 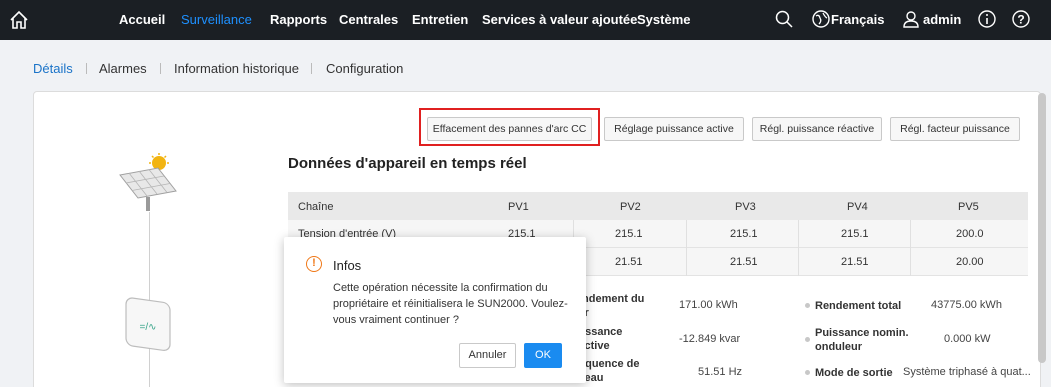 I want to click on warning-icon: !, so click(x=314, y=264).